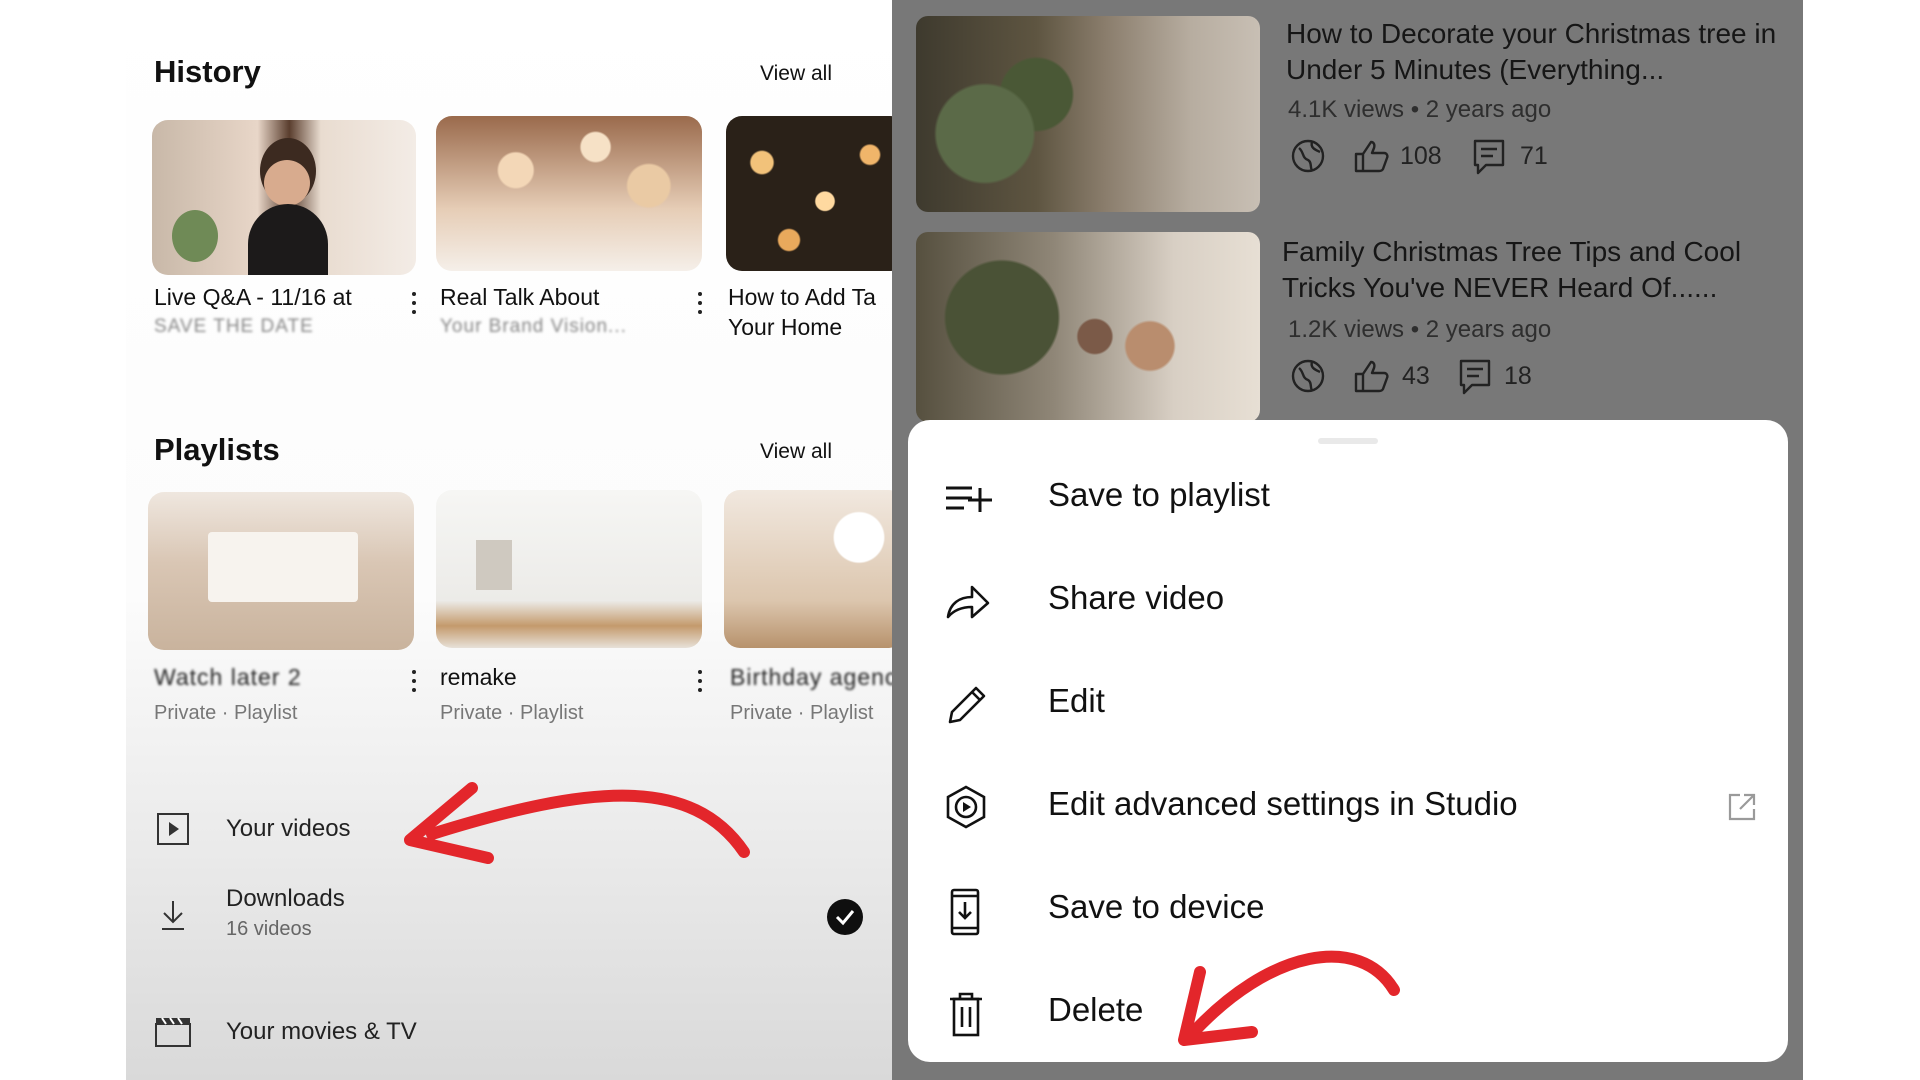 This screenshot has width=1920, height=1080. Describe the element at coordinates (968, 498) in the screenshot. I see `playlist-add-icon` at that location.